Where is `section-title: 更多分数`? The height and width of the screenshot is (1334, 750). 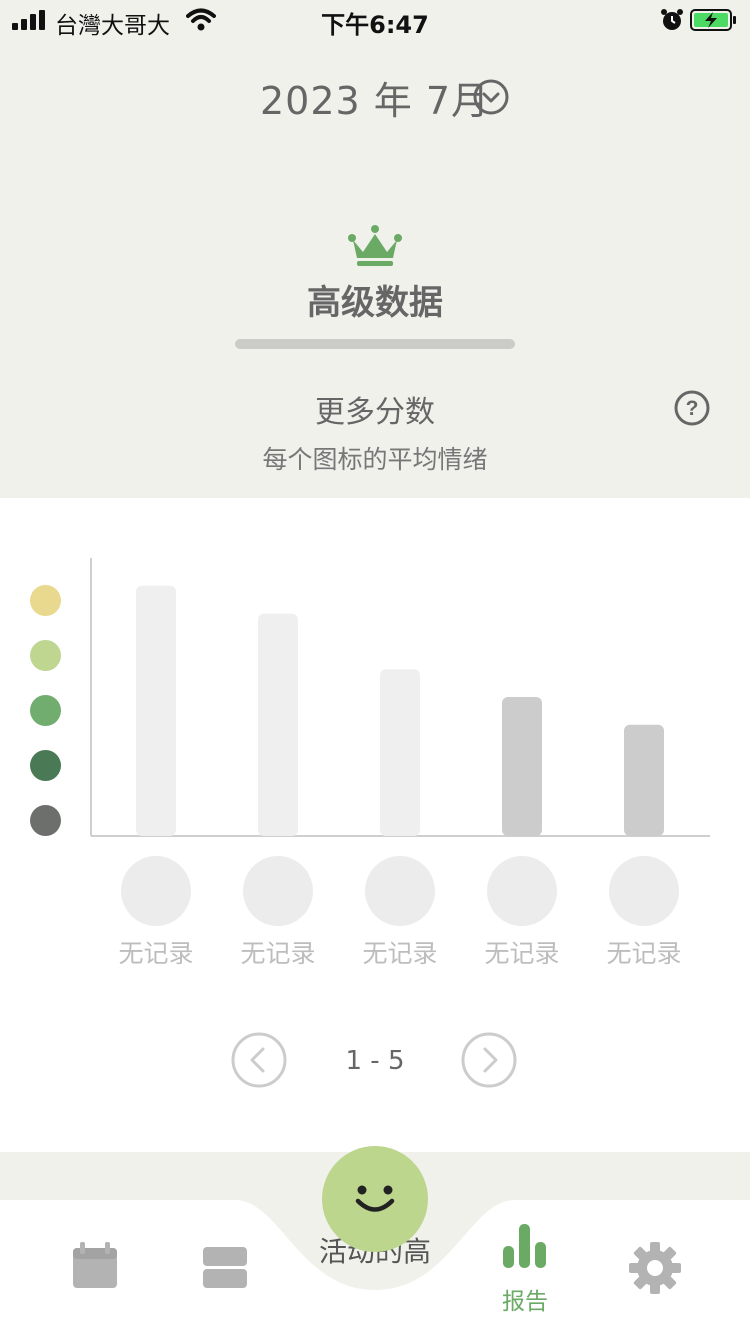
section-title: 更多分数 is located at coordinates (375, 412).